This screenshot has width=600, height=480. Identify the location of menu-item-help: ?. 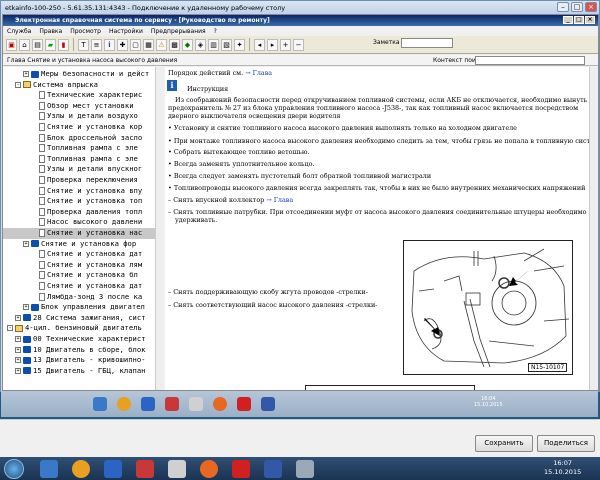
(215, 31).